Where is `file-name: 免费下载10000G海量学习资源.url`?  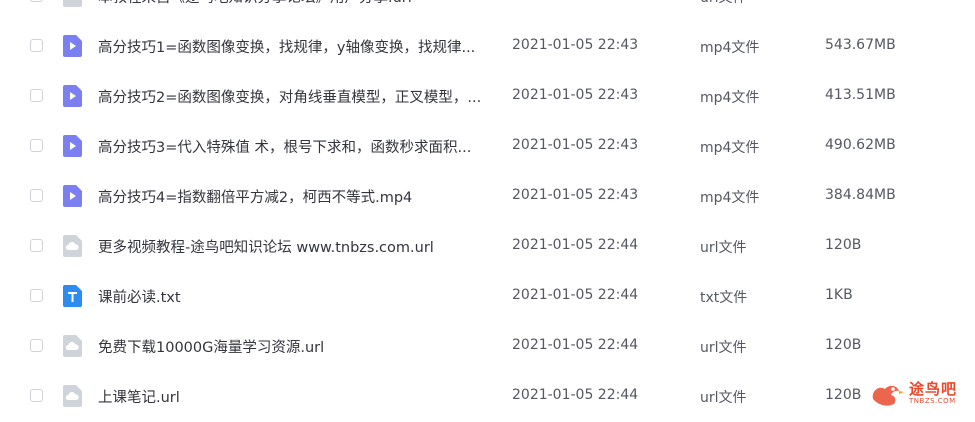 file-name: 免费下载10000G海量学习资源.url is located at coordinates (211, 346).